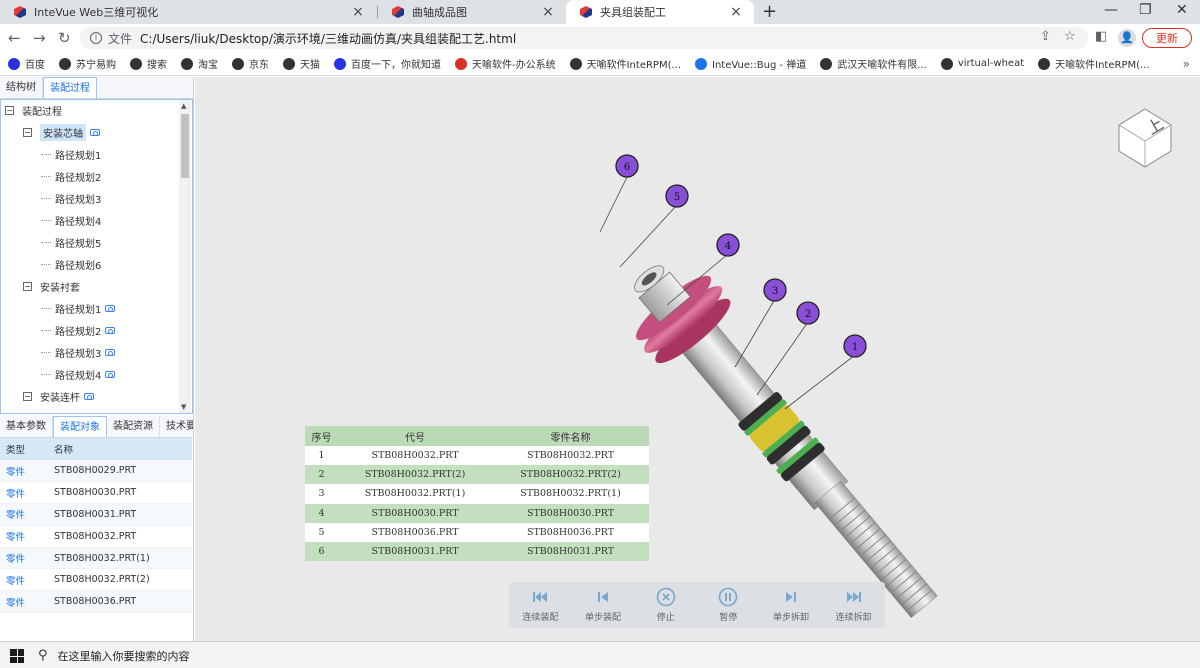  What do you see at coordinates (96, 493) in the screenshot?
I see `table-row: 零件 STB08H0030.PRT` at bounding box center [96, 493].